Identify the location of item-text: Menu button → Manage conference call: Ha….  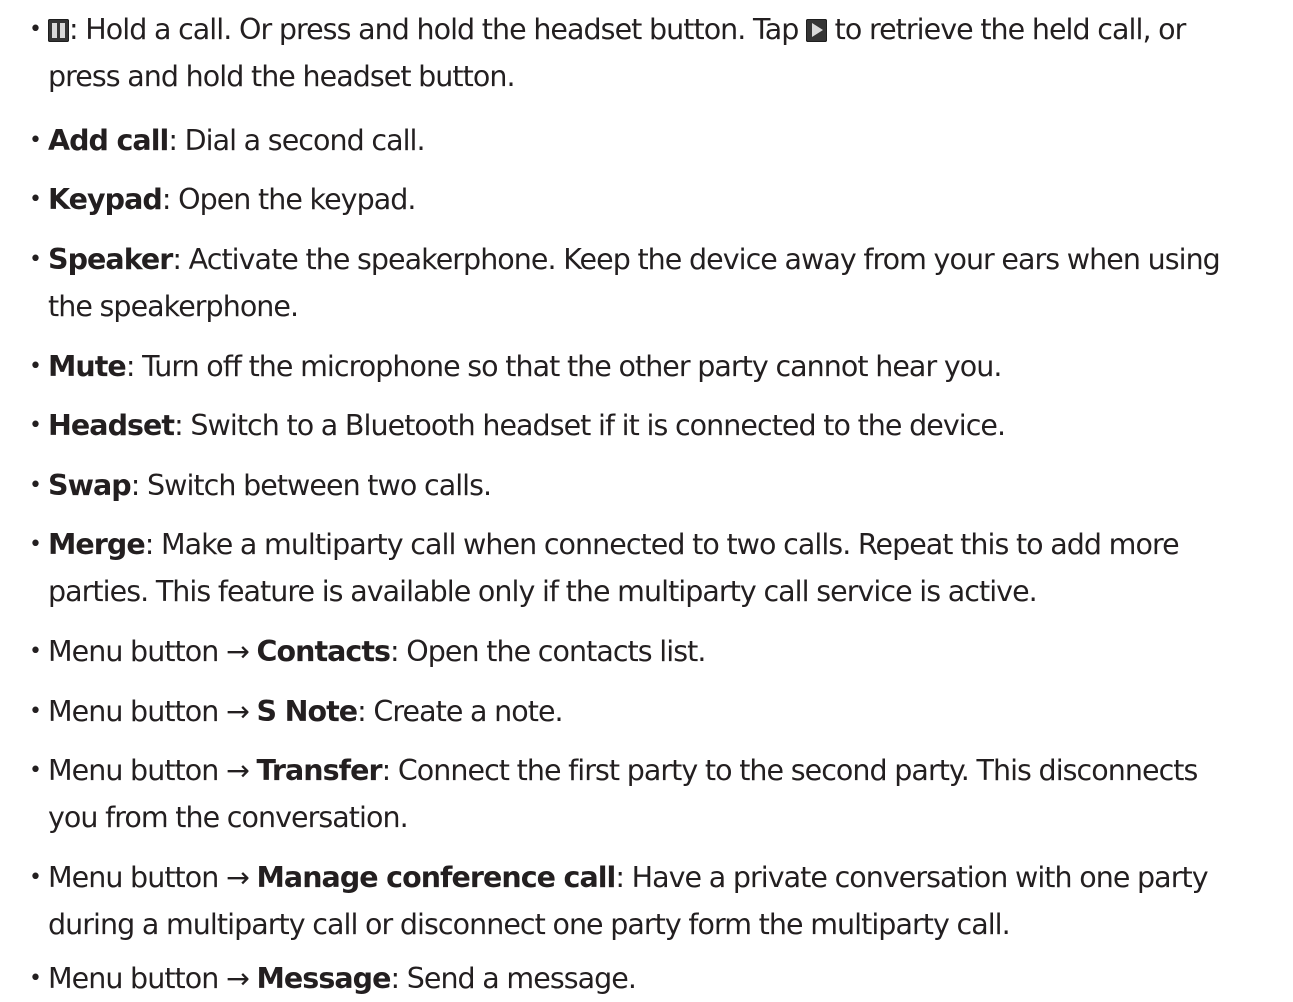
(628, 901).